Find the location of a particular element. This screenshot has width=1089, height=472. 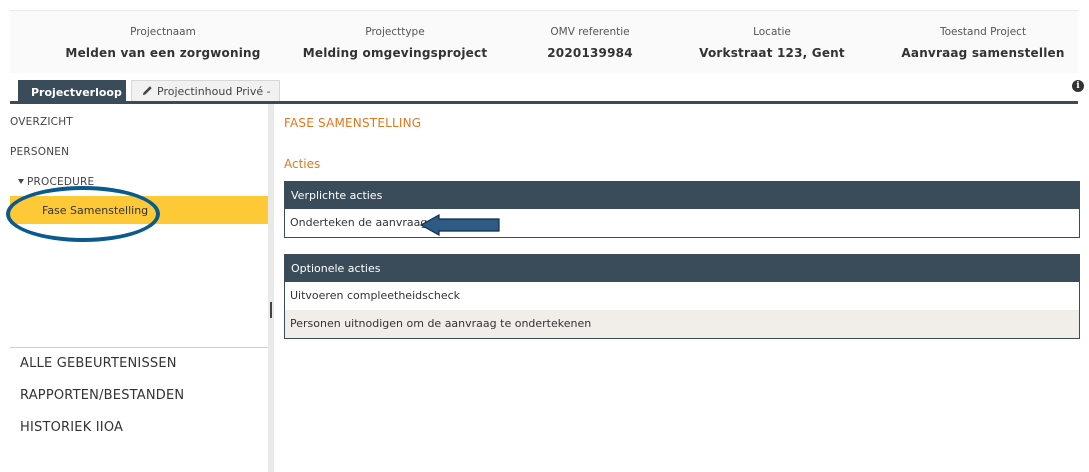

caret-down-icon is located at coordinates (21, 181).